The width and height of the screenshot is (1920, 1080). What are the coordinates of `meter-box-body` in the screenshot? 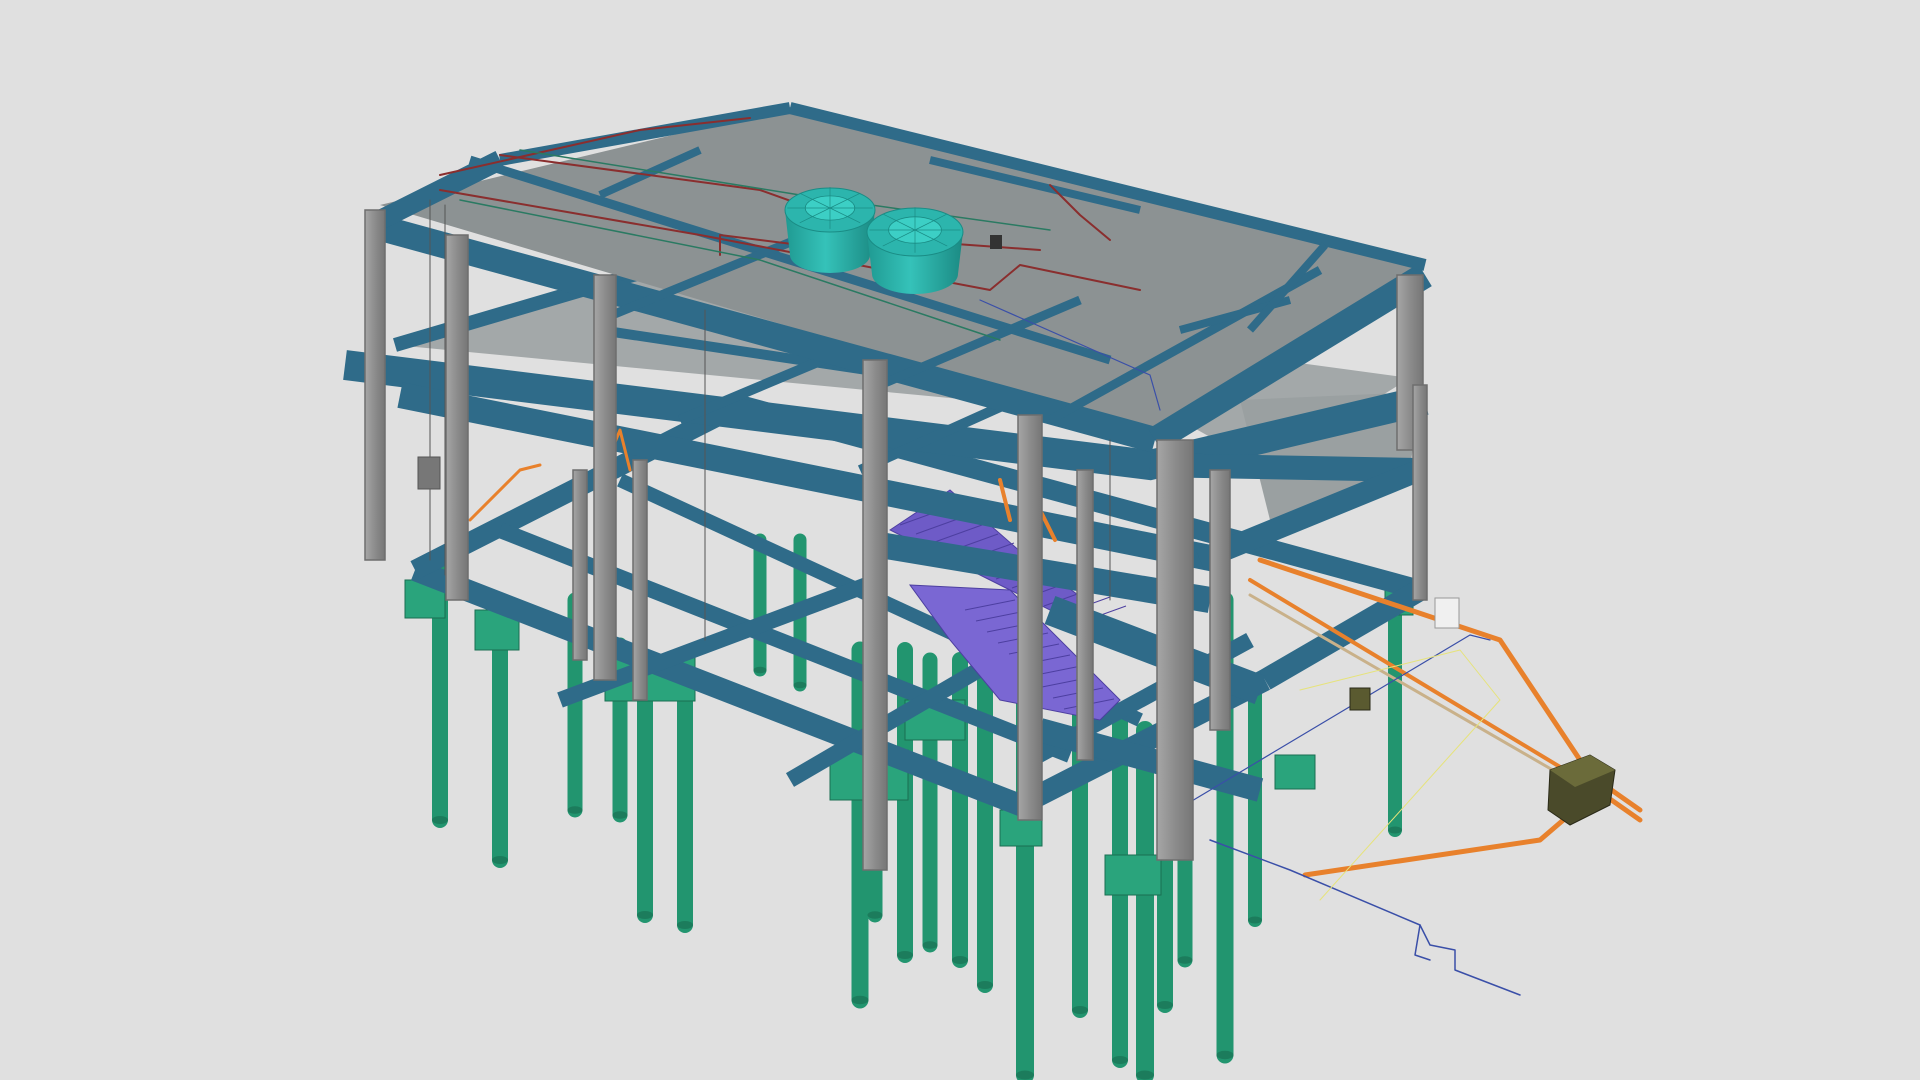 It's located at (1447, 613).